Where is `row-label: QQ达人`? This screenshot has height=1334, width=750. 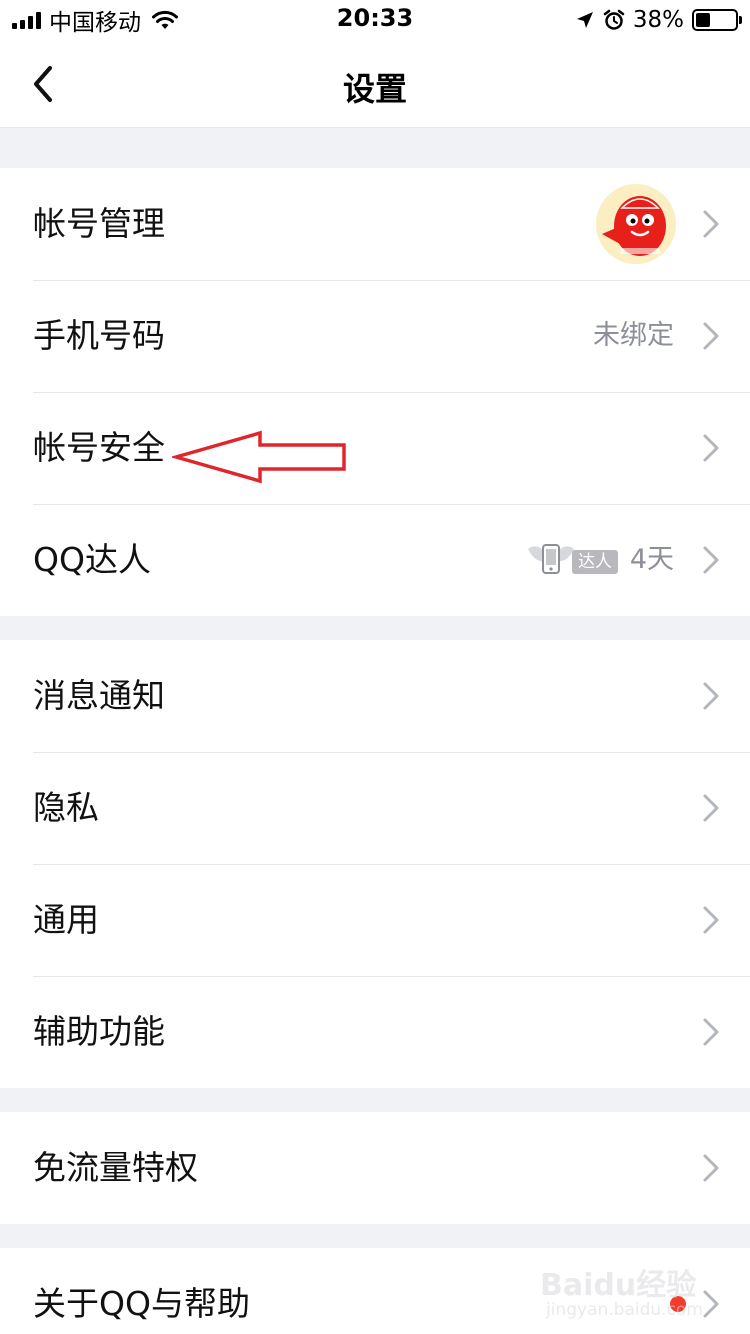
row-label: QQ达人 is located at coordinates (92, 559).